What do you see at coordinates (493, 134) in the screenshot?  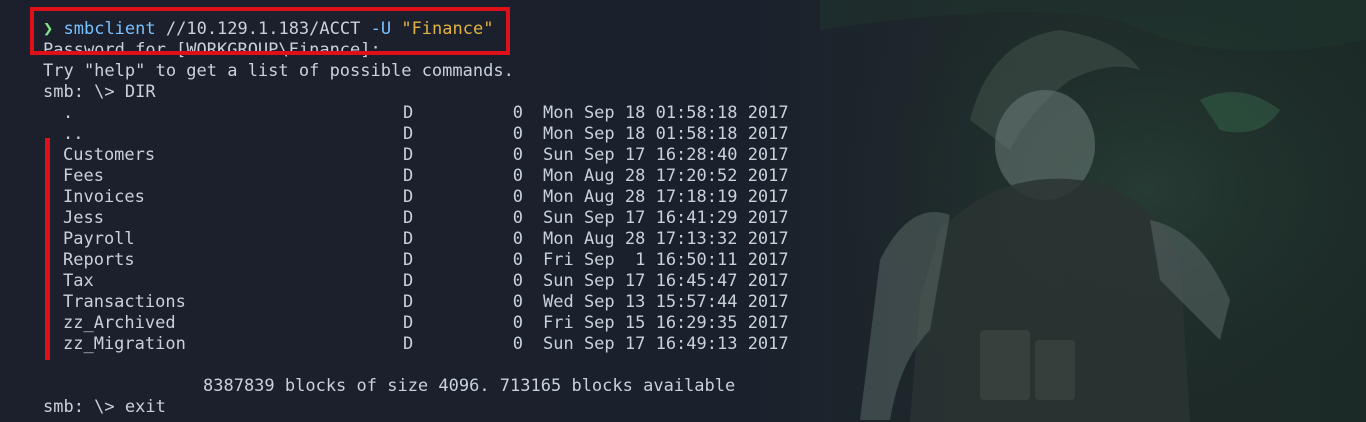 I see `listing-row: .. D 0 Mon Sep 18 01:58:18 2017` at bounding box center [493, 134].